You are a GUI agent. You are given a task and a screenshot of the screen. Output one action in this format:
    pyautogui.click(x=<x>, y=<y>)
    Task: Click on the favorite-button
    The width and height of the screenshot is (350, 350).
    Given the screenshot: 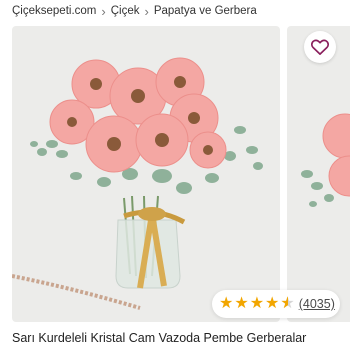 What is the action you would take?
    pyautogui.click(x=320, y=47)
    